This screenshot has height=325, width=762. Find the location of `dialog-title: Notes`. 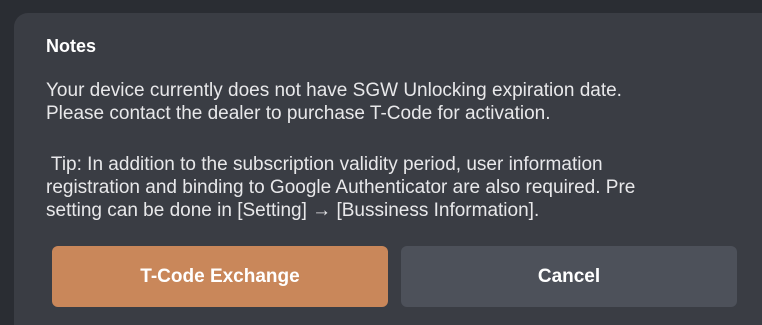

dialog-title: Notes is located at coordinates (71, 46).